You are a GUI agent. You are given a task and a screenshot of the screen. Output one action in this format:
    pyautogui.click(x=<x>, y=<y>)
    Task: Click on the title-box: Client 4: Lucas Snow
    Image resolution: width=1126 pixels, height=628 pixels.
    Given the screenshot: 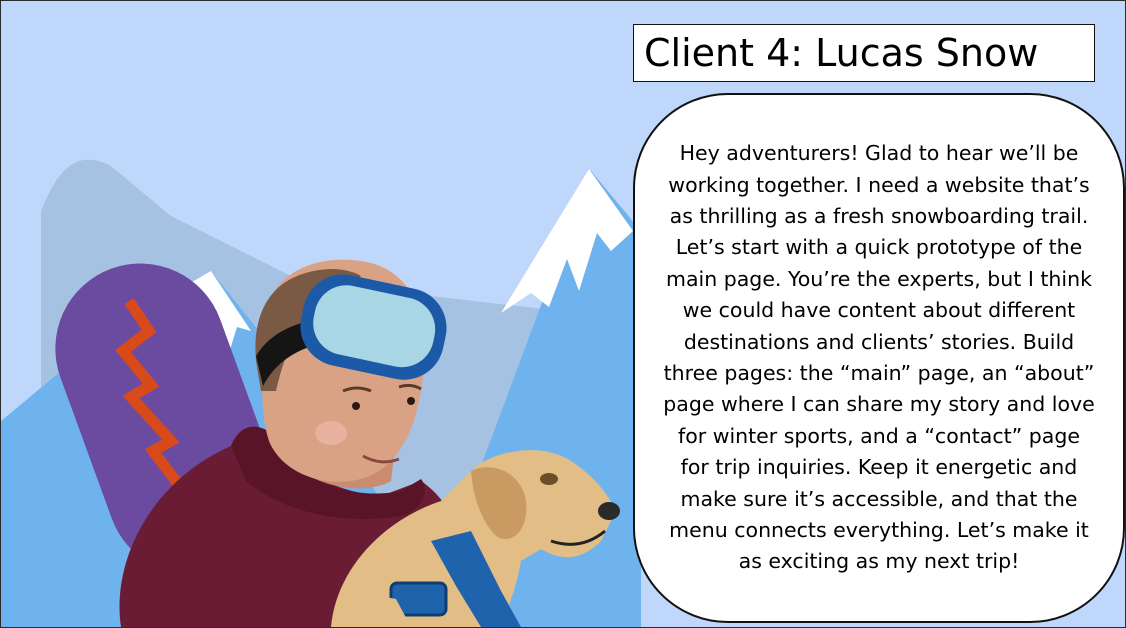 What is the action you would take?
    pyautogui.click(x=864, y=53)
    